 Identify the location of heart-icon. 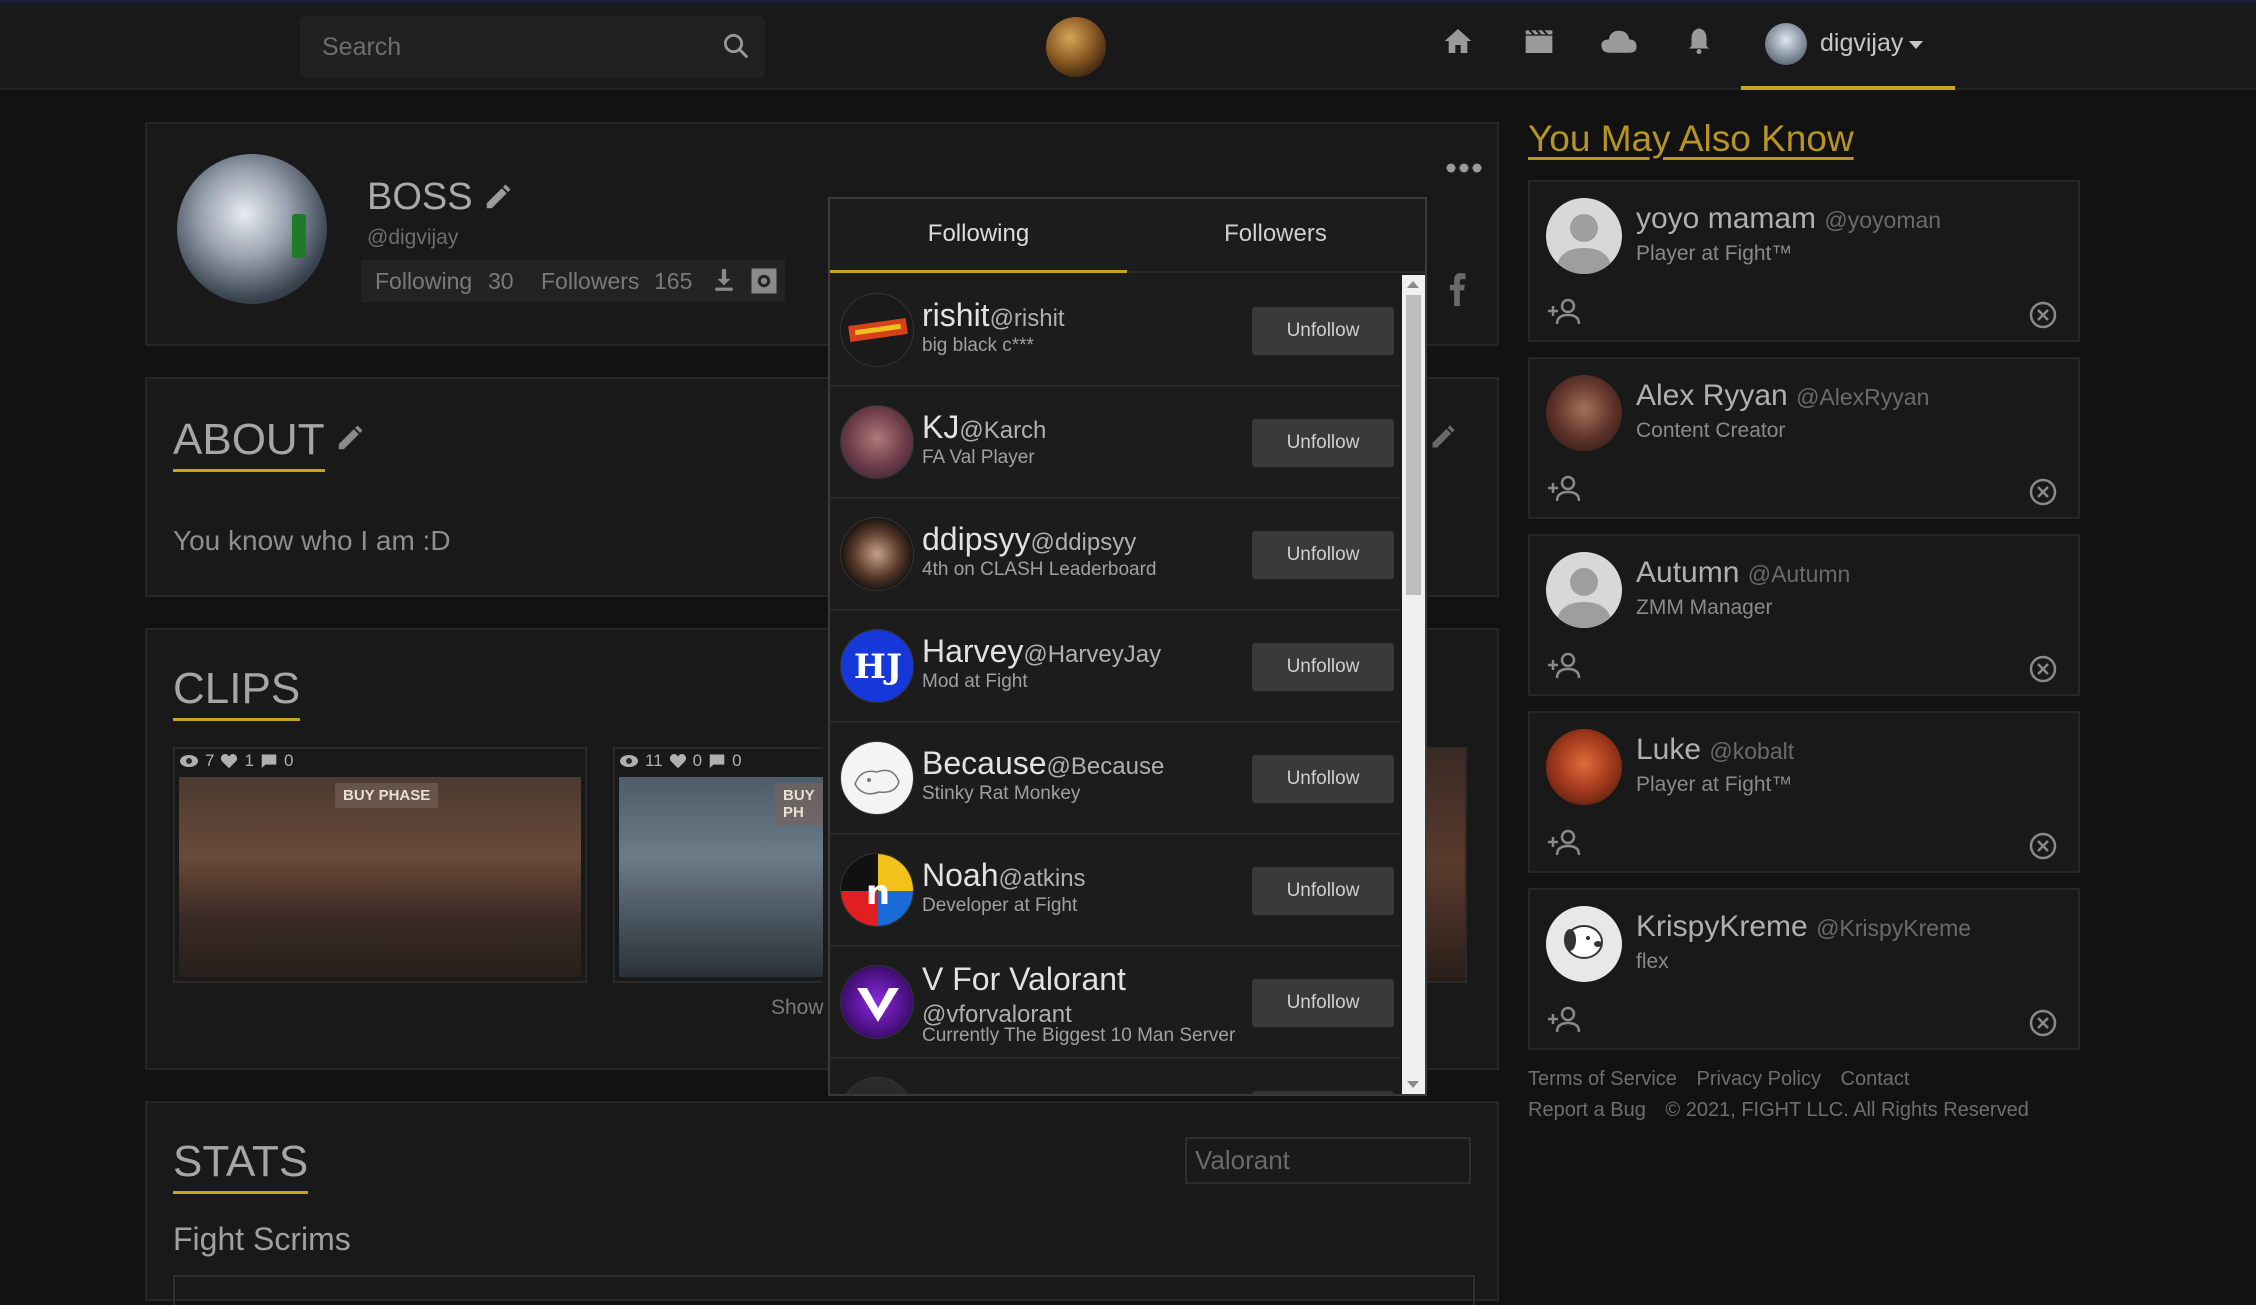
(678, 761).